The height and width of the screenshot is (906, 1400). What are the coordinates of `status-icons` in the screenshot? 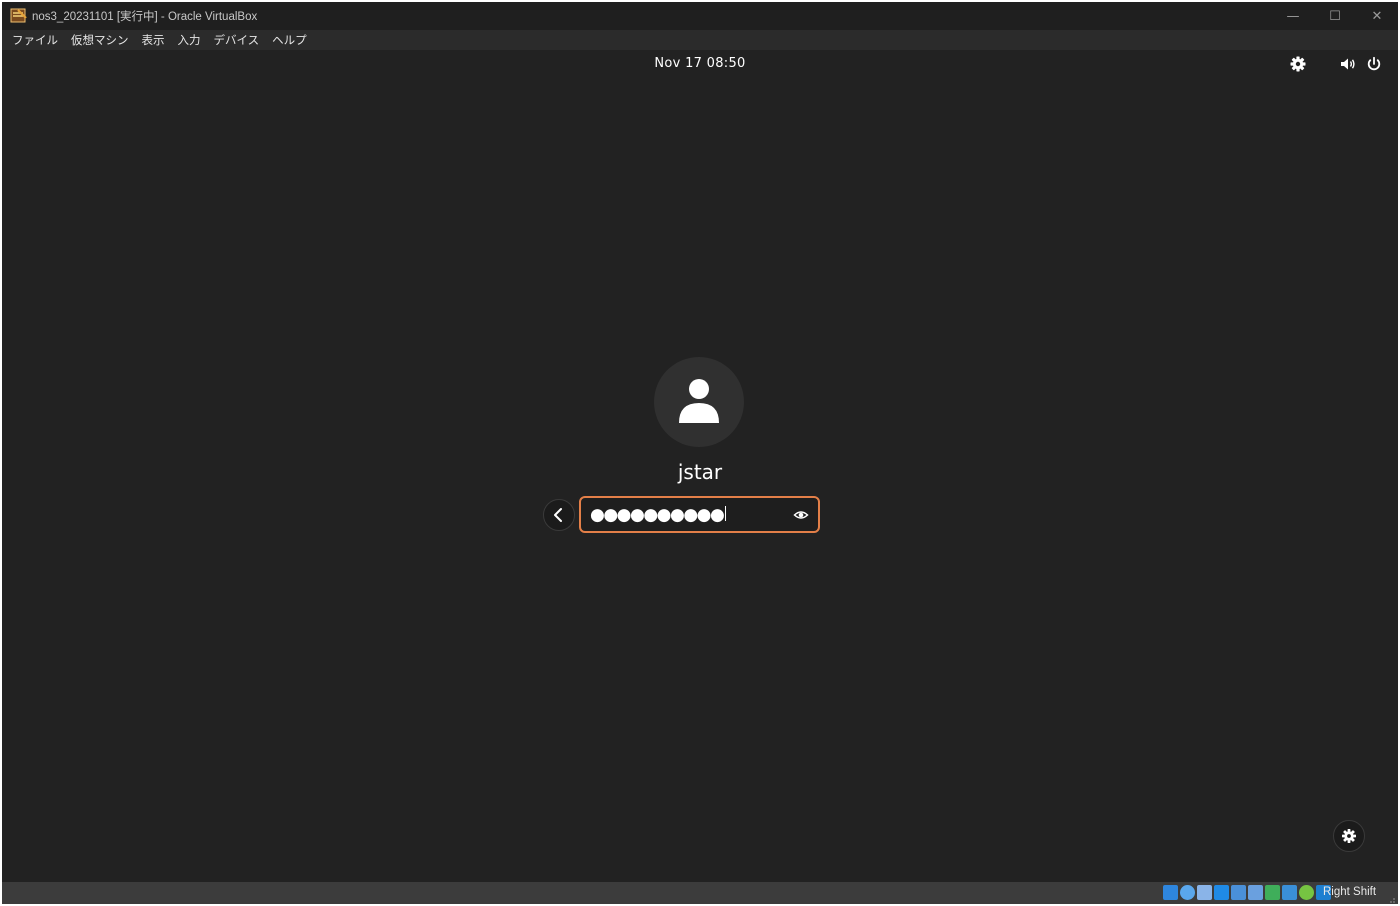 It's located at (1247, 892).